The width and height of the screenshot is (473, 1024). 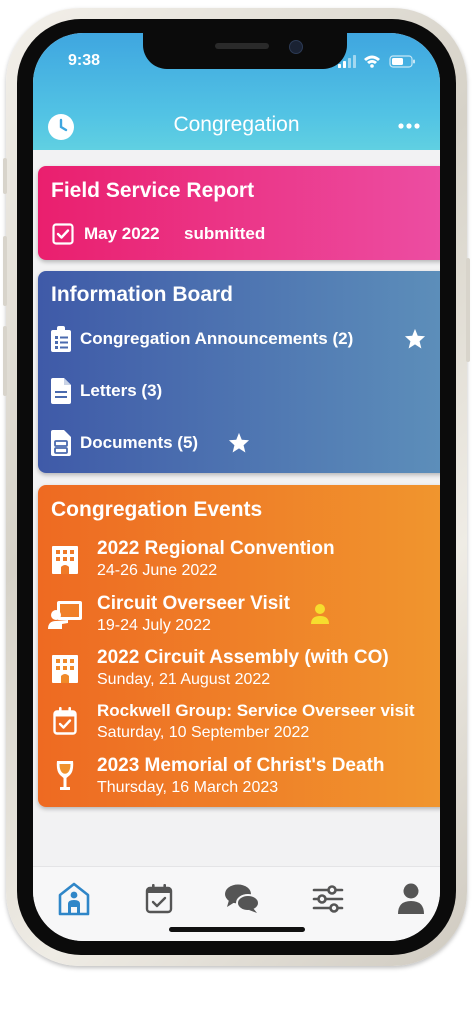 I want to click on report-month: May 2022, so click(x=122, y=233).